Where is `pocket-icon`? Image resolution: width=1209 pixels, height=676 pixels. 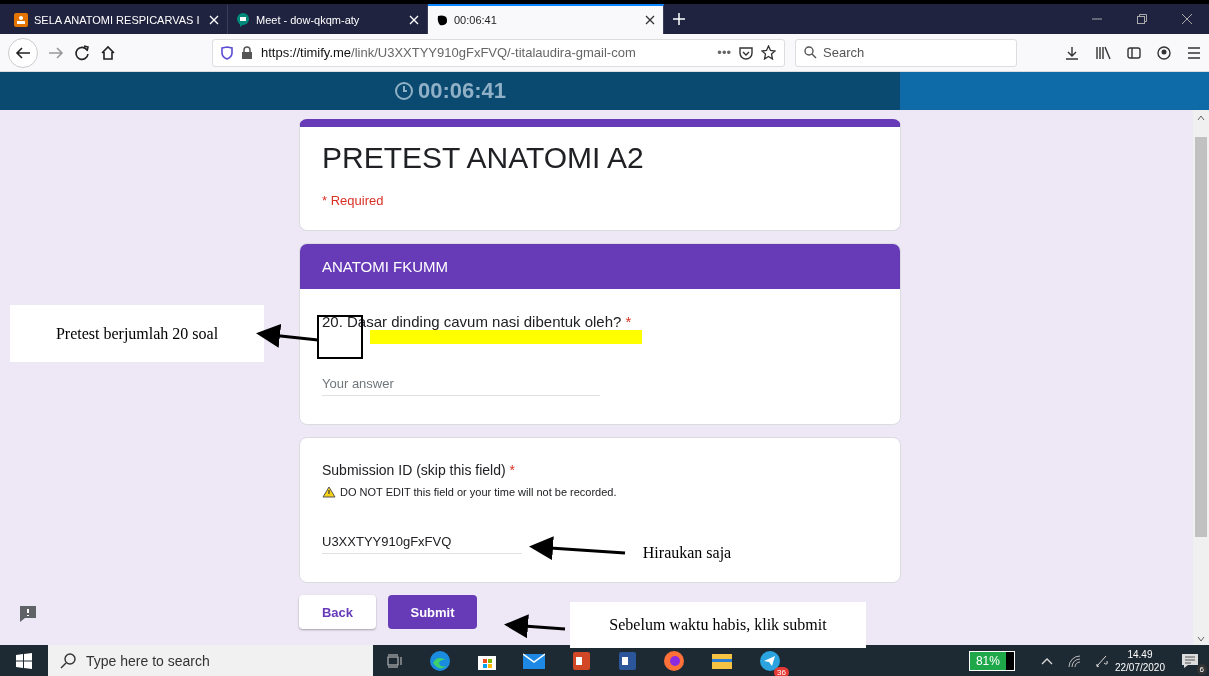
pocket-icon is located at coordinates (746, 52).